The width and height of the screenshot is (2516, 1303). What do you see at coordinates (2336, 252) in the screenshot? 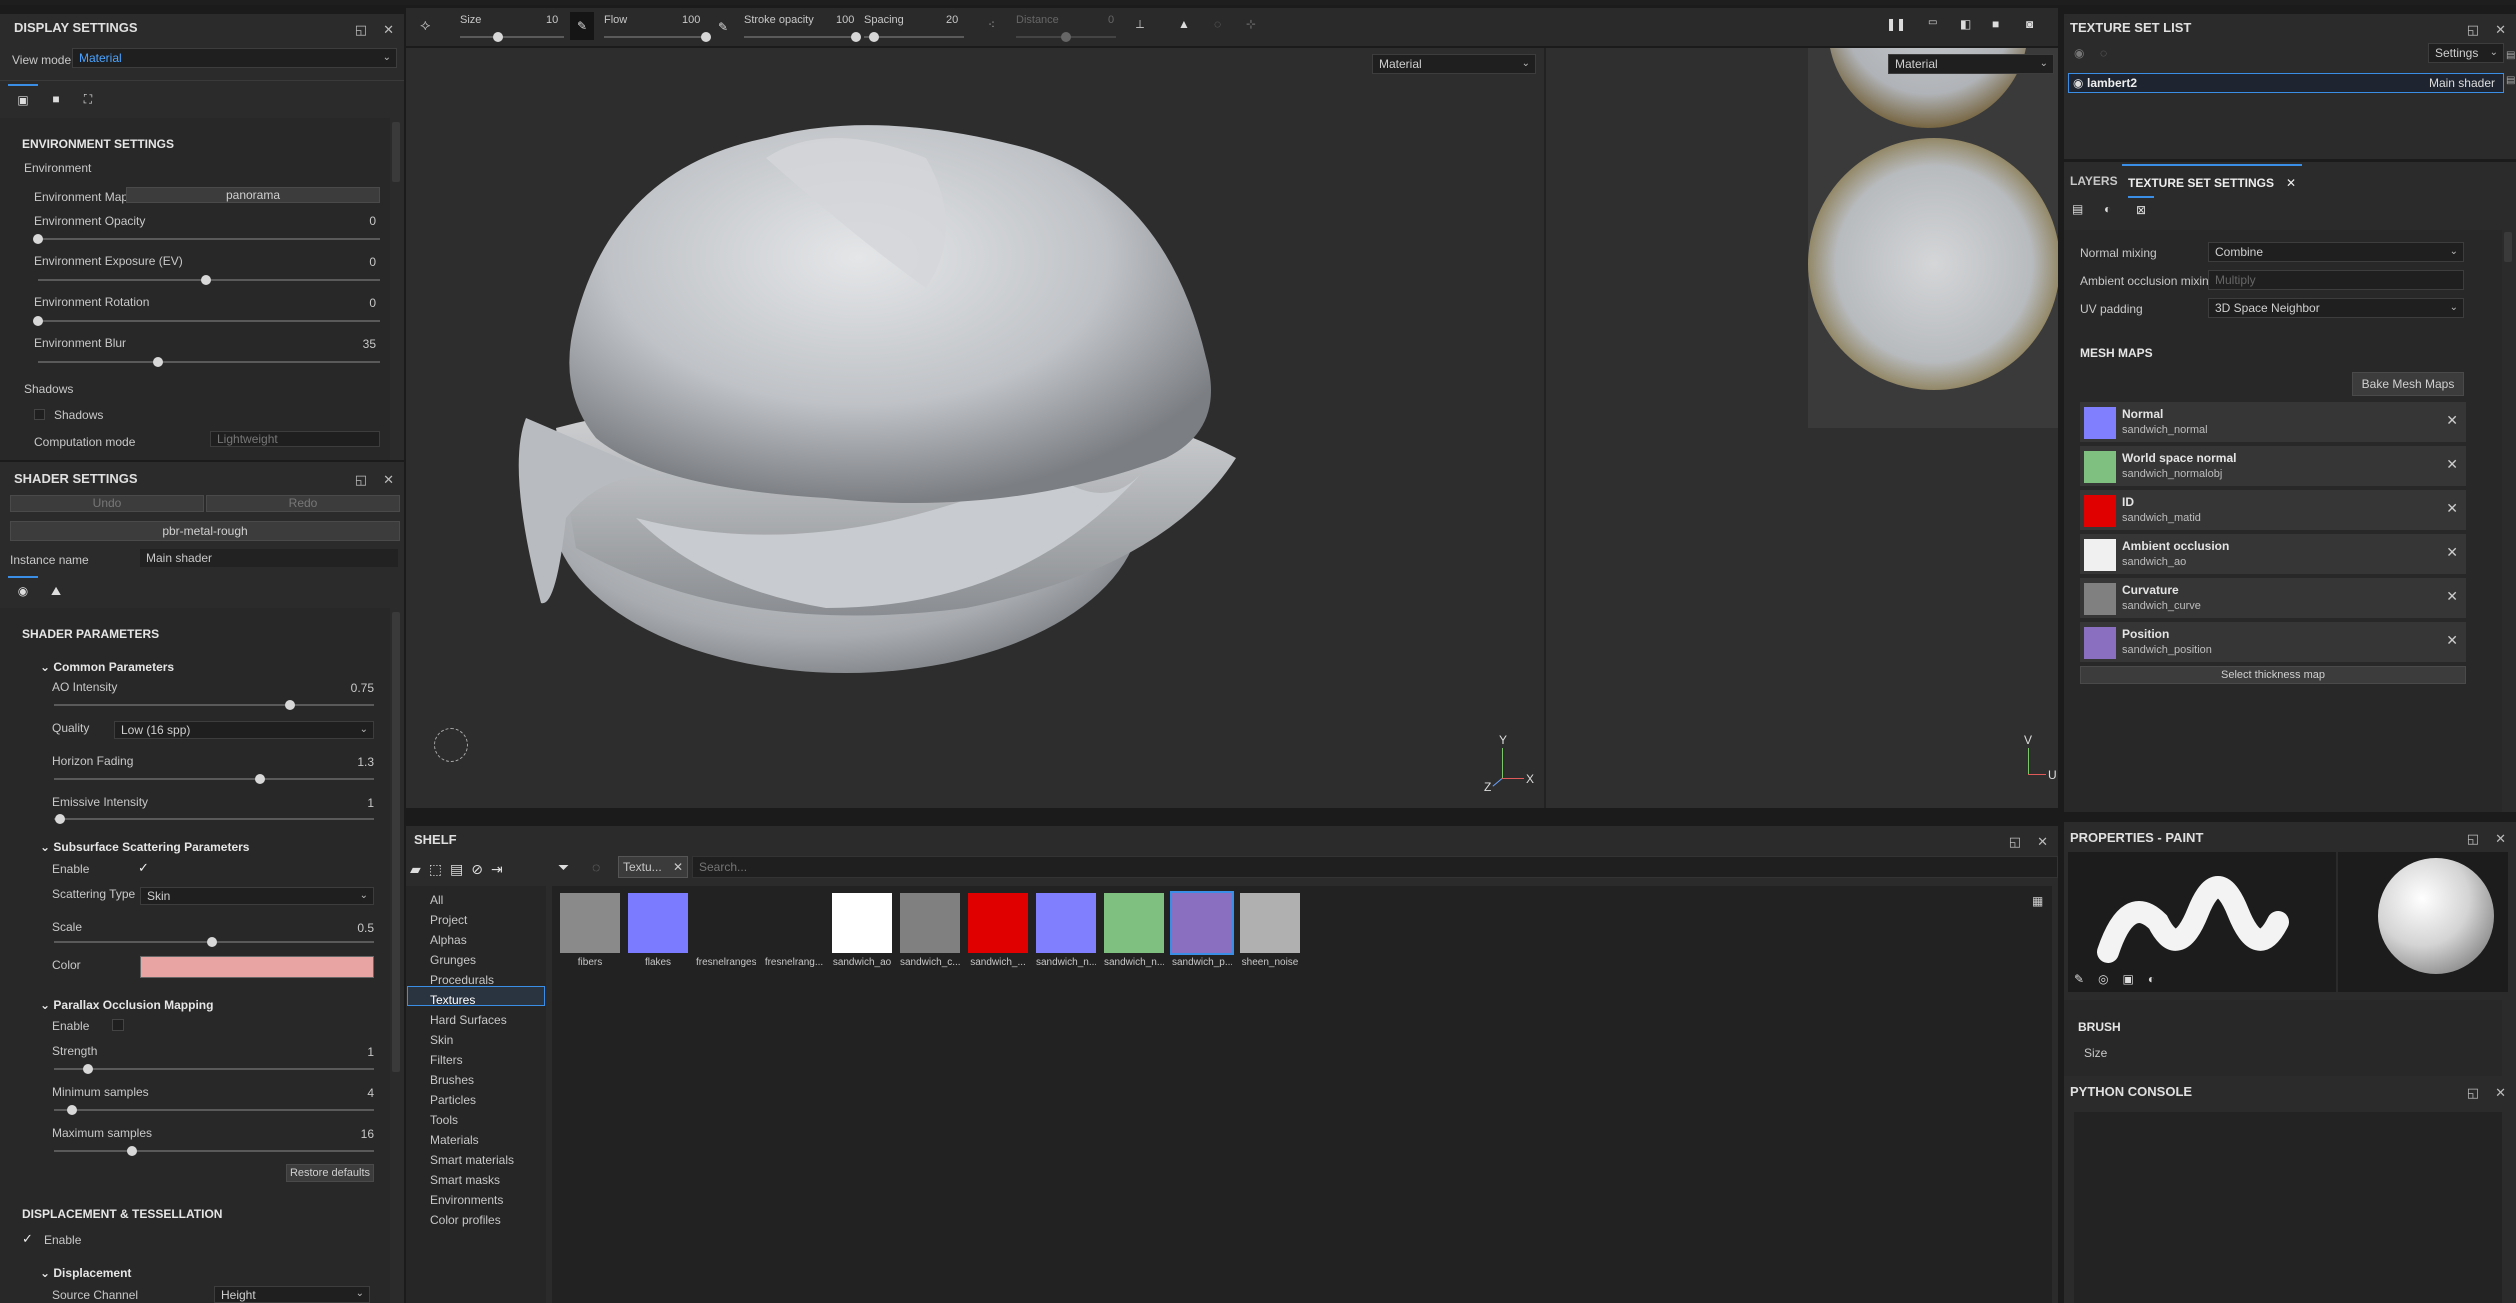
I see `normal-mixing-dropdown: Combine ⌄` at bounding box center [2336, 252].